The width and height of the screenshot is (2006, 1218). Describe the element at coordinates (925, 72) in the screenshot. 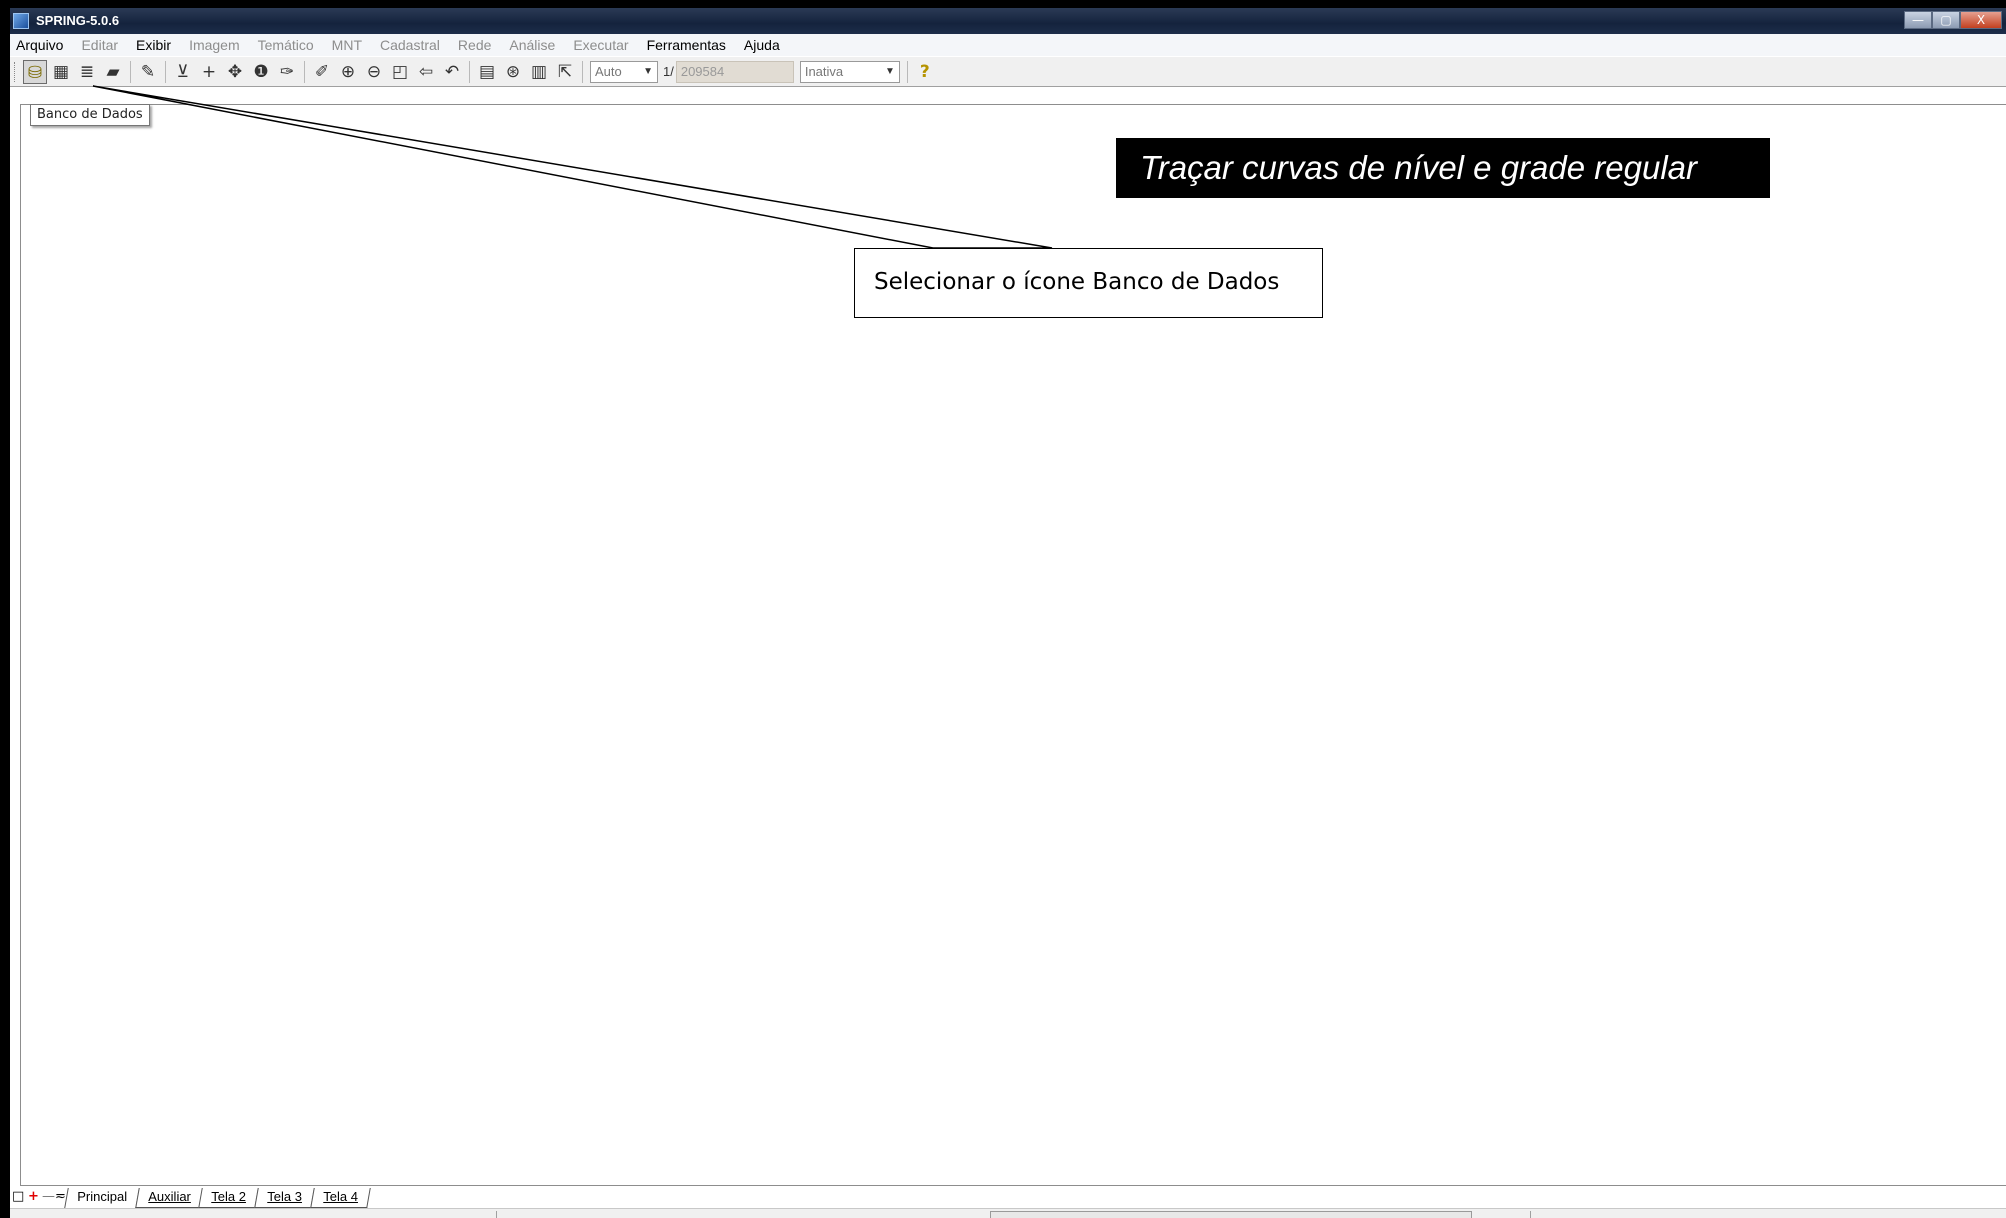

I see `help-icon: ?` at that location.